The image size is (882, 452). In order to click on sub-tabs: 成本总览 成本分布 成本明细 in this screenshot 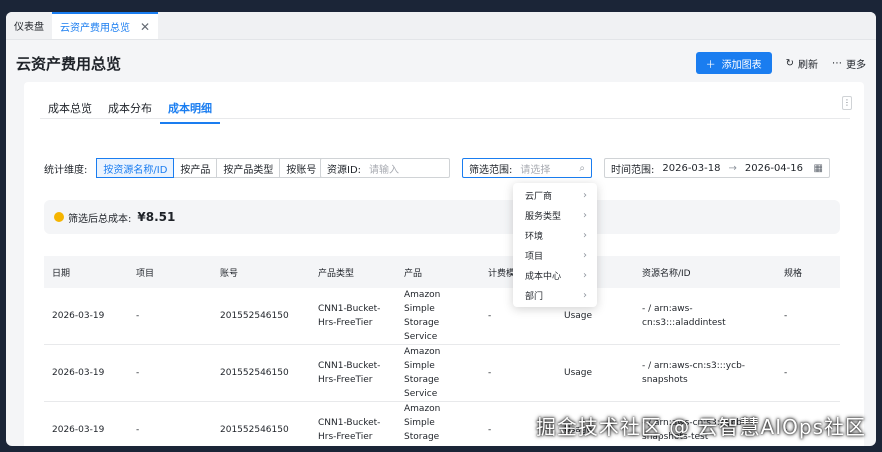, I will do `click(130, 109)`.